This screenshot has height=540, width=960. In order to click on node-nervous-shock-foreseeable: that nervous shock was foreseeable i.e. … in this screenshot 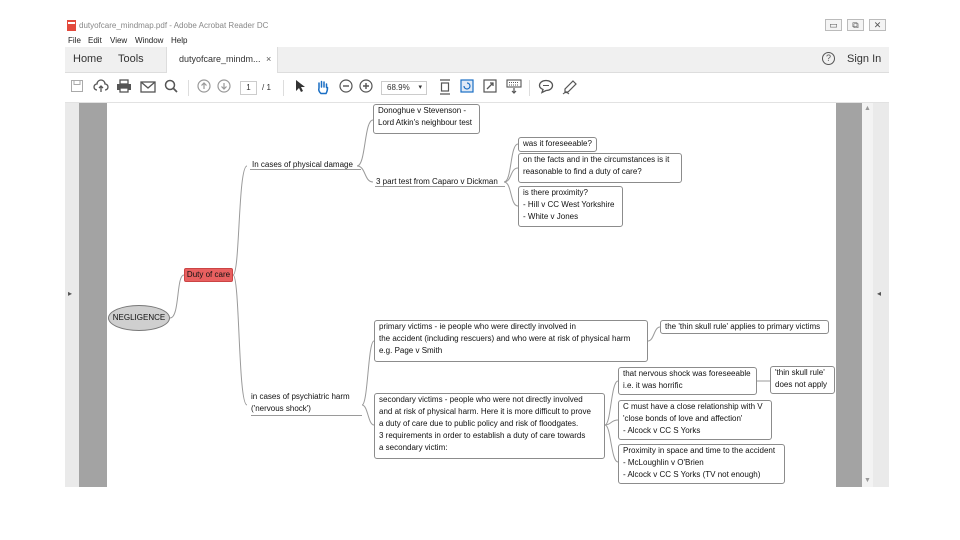, I will do `click(687, 381)`.